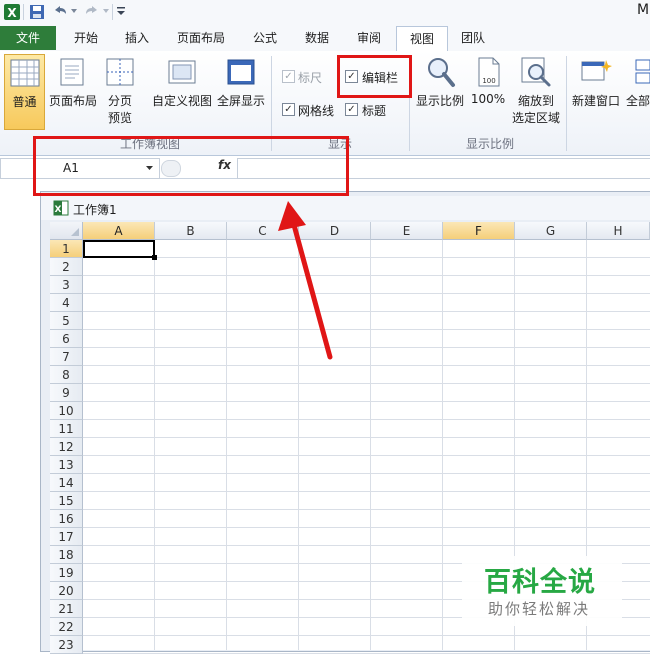 This screenshot has width=650, height=654. I want to click on tab-review: 审阅, so click(369, 38).